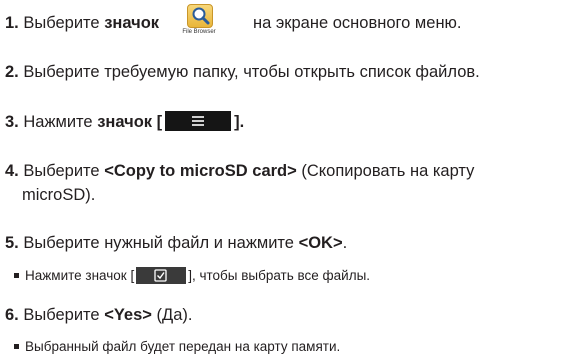  Describe the element at coordinates (239, 122) in the screenshot. I see `step-bold-text: ].` at that location.